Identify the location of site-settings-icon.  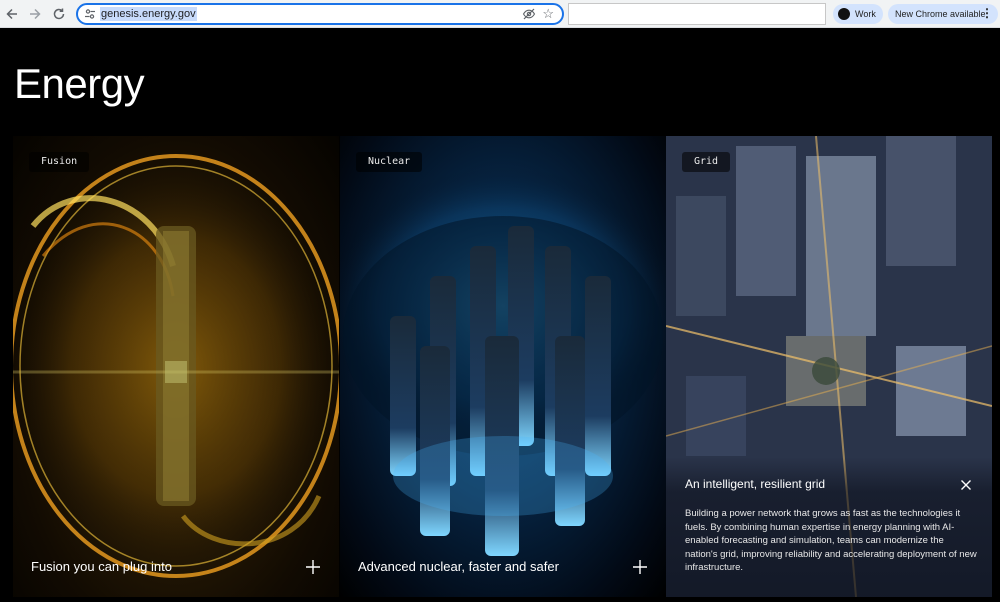
(90, 14).